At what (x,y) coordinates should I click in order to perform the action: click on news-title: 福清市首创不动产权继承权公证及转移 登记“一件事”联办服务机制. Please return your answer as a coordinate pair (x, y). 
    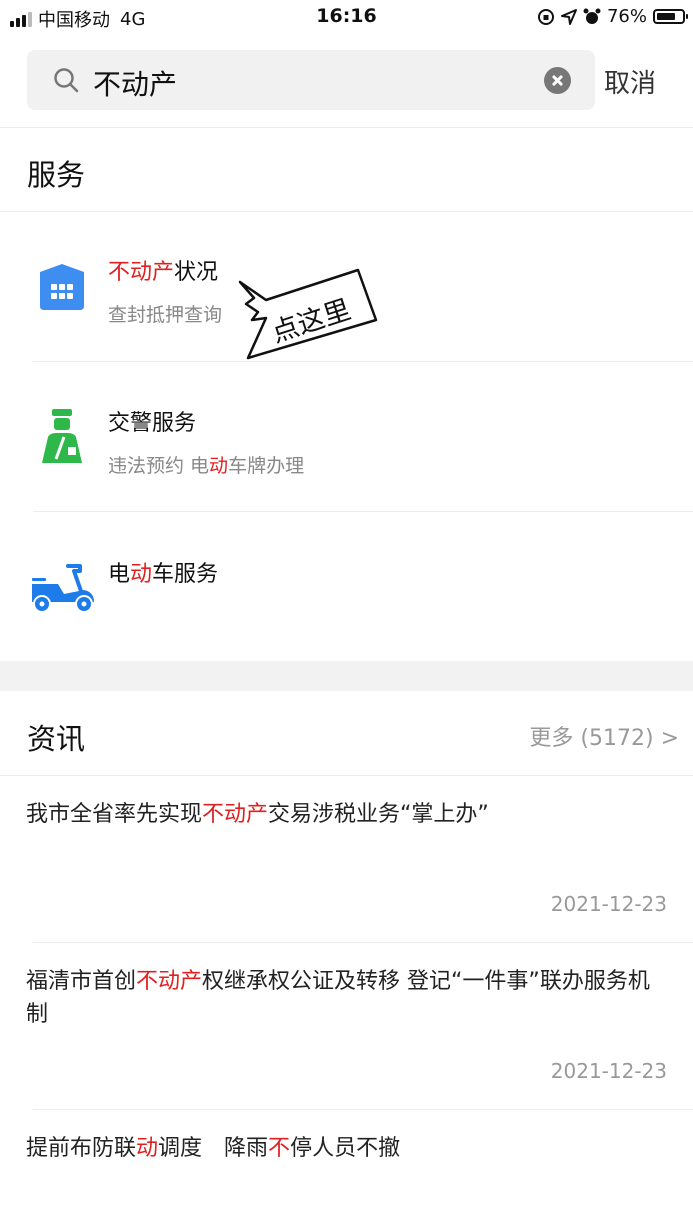
    Looking at the image, I should click on (346, 998).